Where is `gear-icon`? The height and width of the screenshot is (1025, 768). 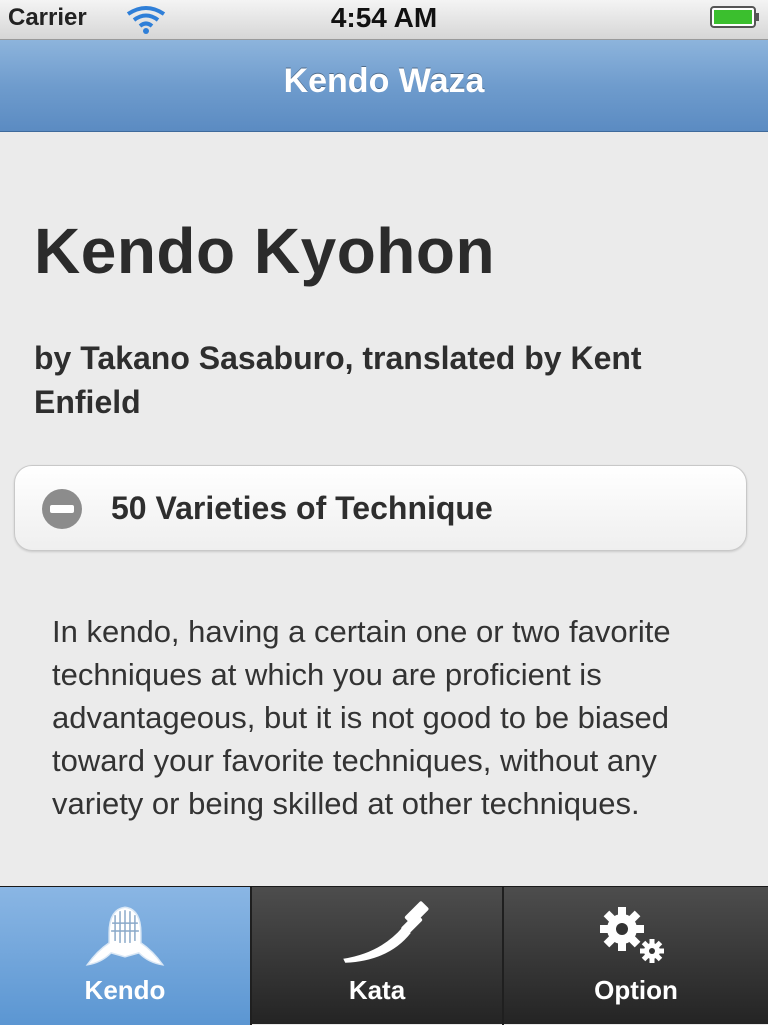 gear-icon is located at coordinates (632, 935).